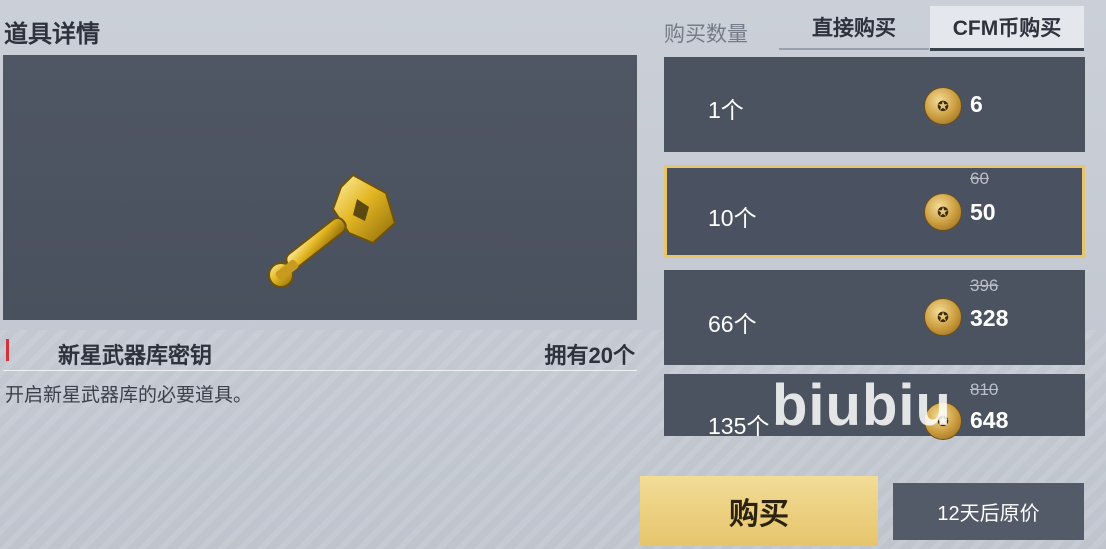 This screenshot has height=549, width=1106. Describe the element at coordinates (976, 104) in the screenshot. I see `option-price: 6` at that location.